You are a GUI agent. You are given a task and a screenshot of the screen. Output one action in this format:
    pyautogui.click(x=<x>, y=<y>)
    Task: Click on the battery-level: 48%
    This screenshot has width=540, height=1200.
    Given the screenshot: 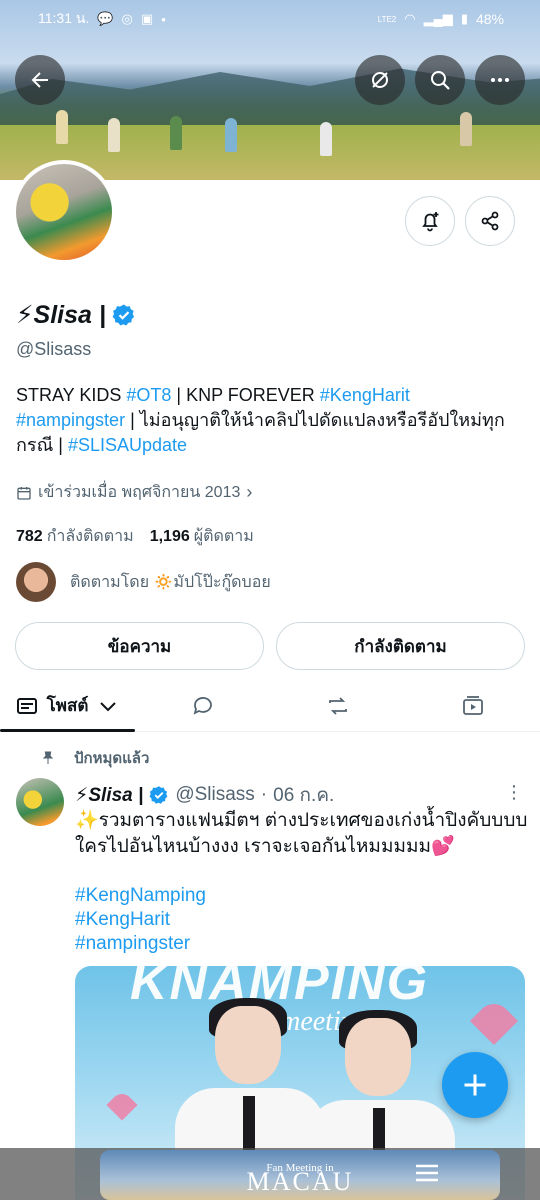 What is the action you would take?
    pyautogui.click(x=489, y=19)
    